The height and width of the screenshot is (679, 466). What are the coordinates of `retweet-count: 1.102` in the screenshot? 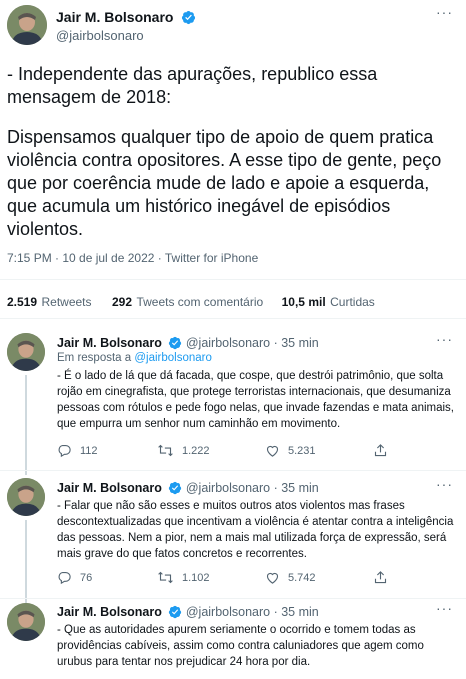 It's located at (196, 577).